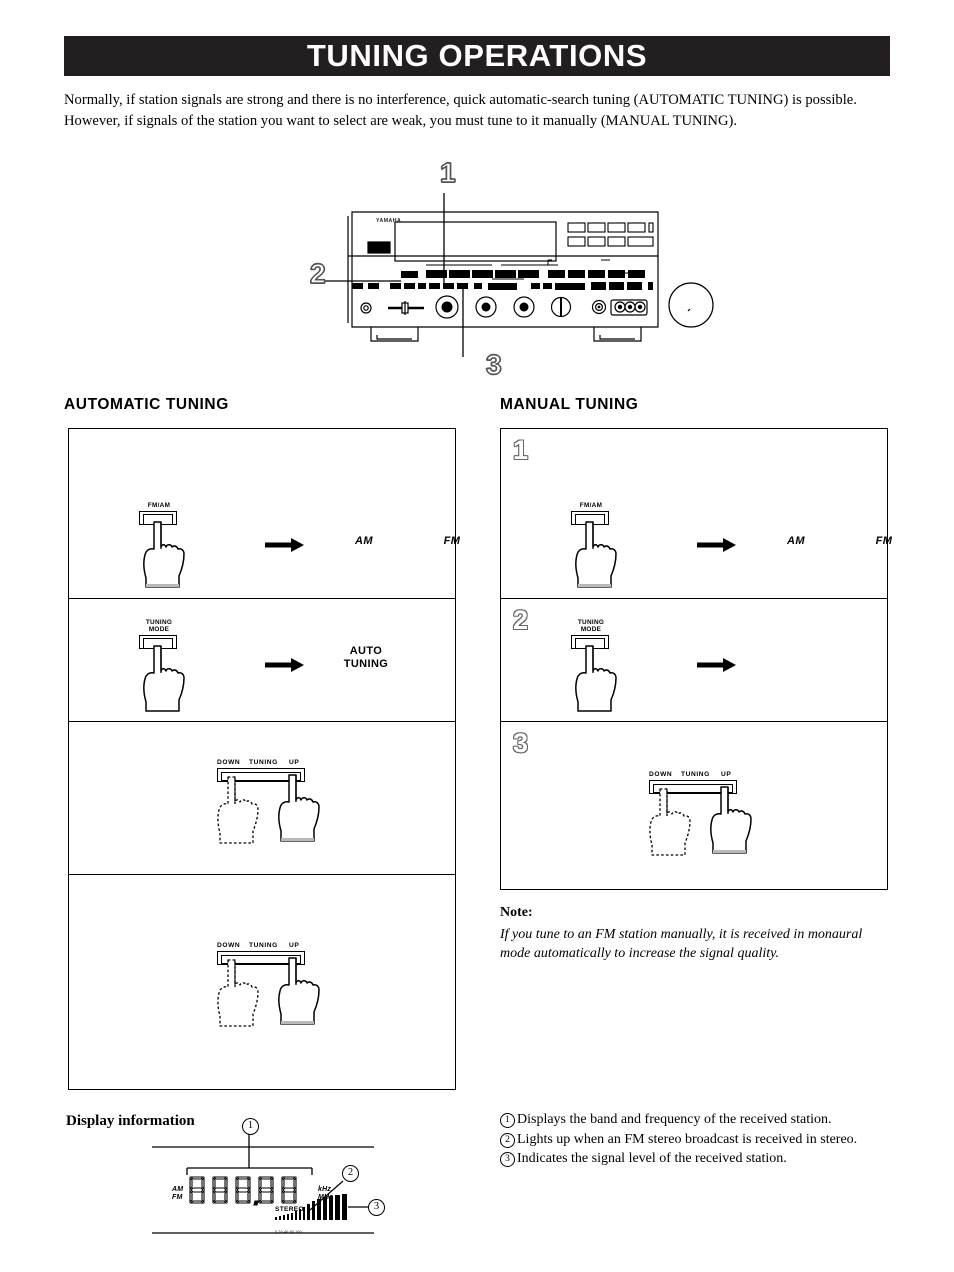  I want to click on manual-step2-number: 2, so click(521, 620).